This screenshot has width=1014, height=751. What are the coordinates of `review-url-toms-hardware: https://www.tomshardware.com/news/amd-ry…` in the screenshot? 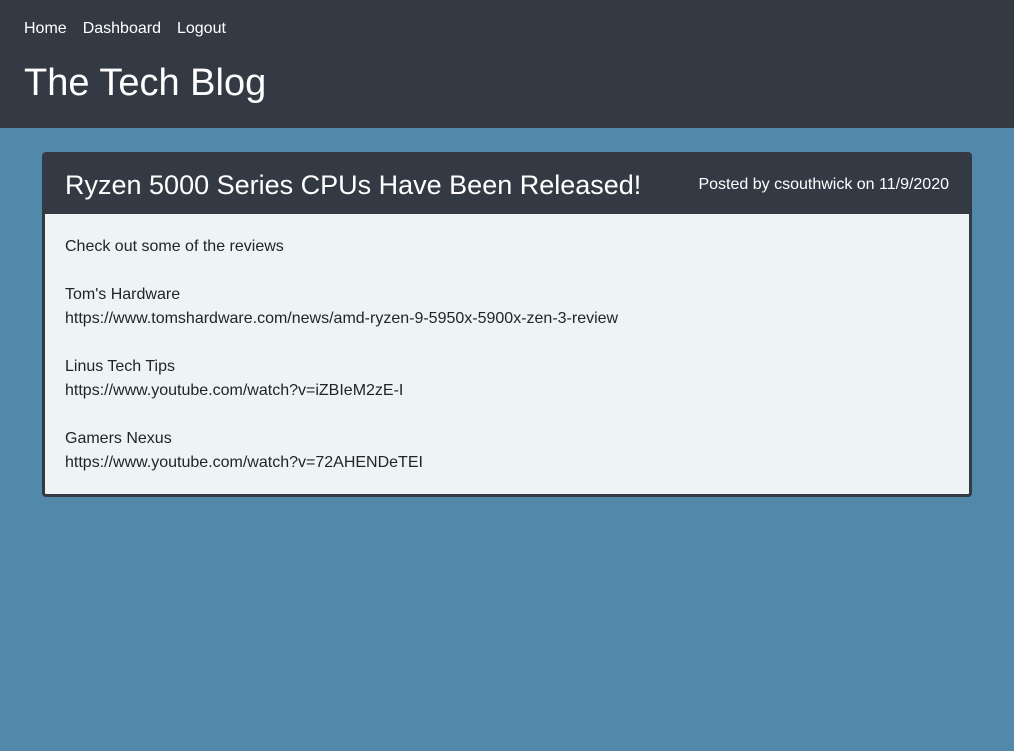 It's located at (342, 318).